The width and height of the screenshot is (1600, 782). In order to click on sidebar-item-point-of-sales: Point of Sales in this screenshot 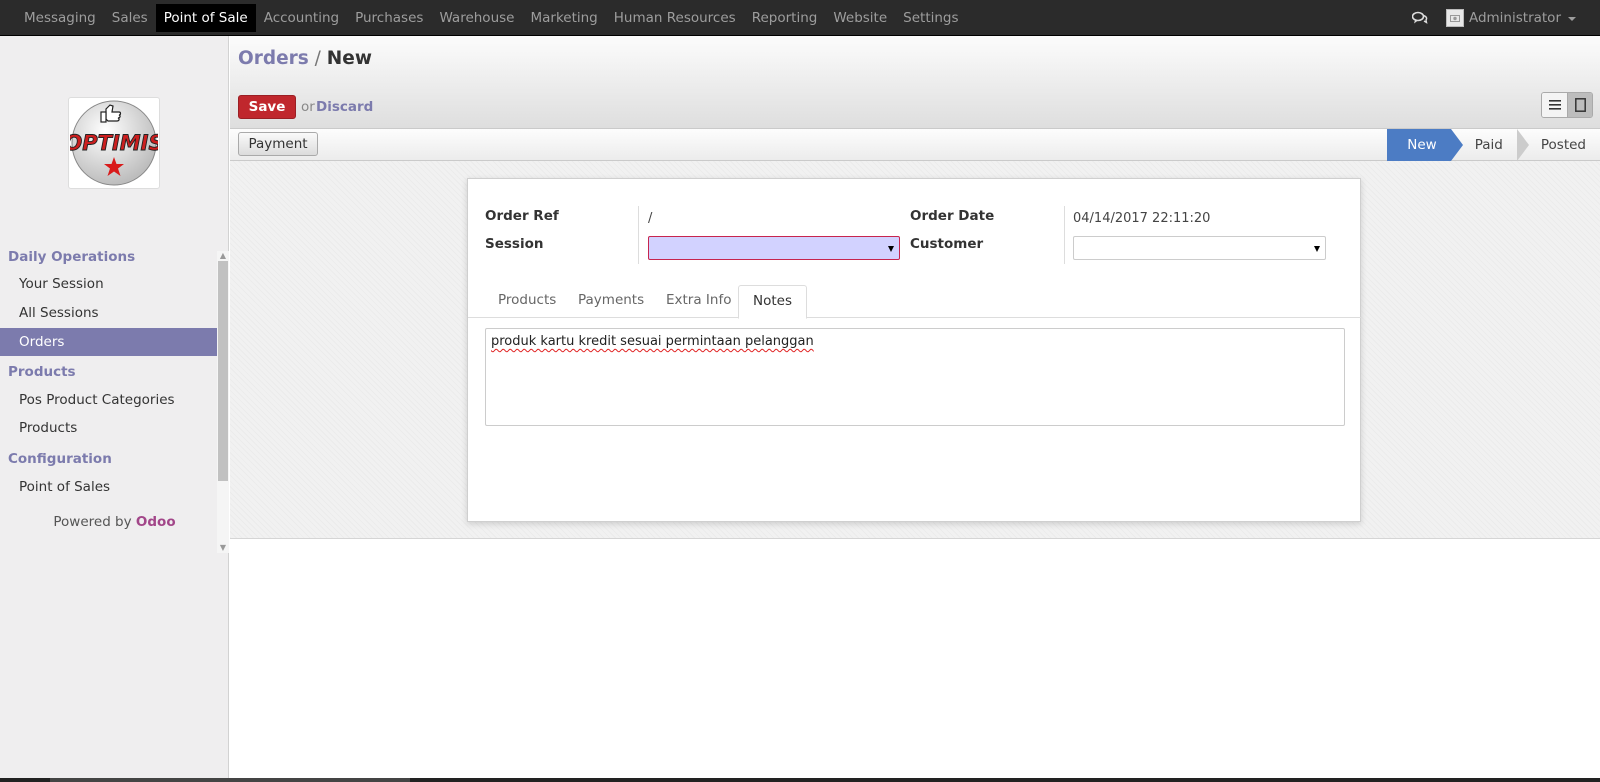, I will do `click(108, 487)`.